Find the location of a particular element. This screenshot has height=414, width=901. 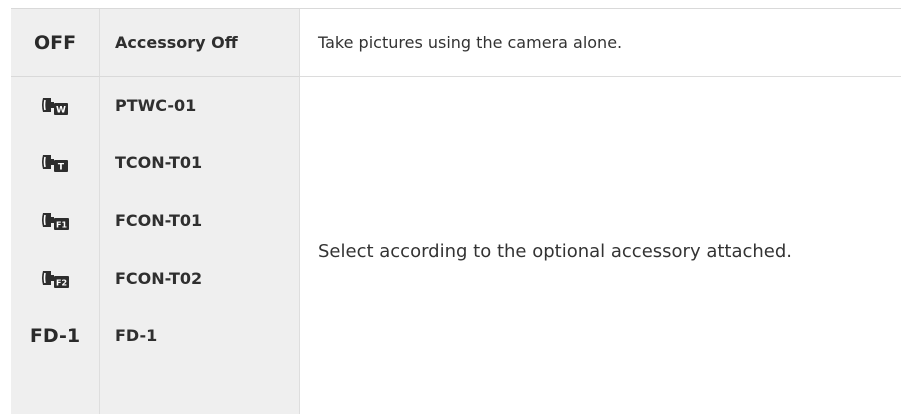

accessory-name-label: TCON-T01 is located at coordinates (159, 162).